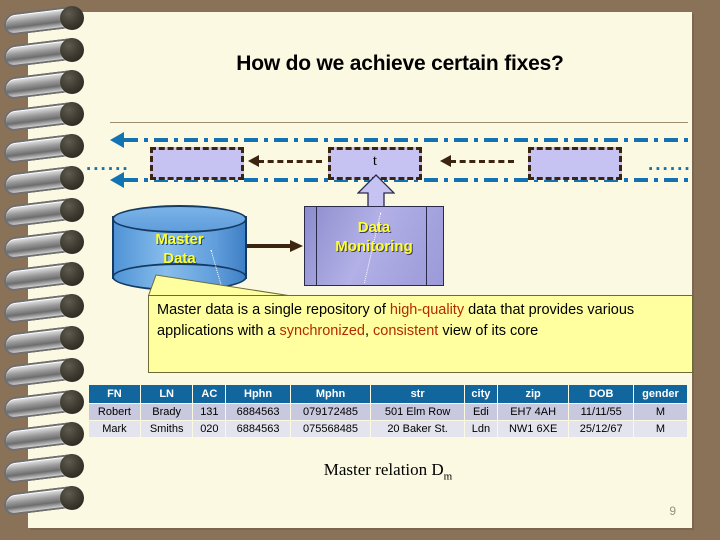  I want to click on table-cell: EH7 4AH, so click(533, 412).